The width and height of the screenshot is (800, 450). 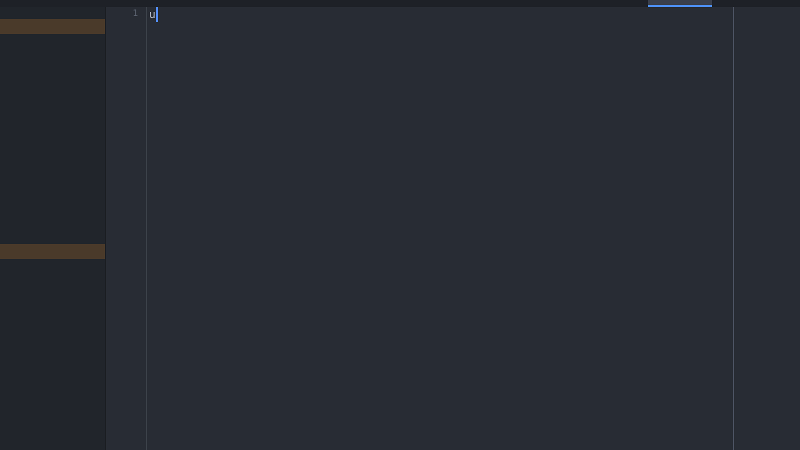 What do you see at coordinates (153, 14) in the screenshot?
I see `code-text: u` at bounding box center [153, 14].